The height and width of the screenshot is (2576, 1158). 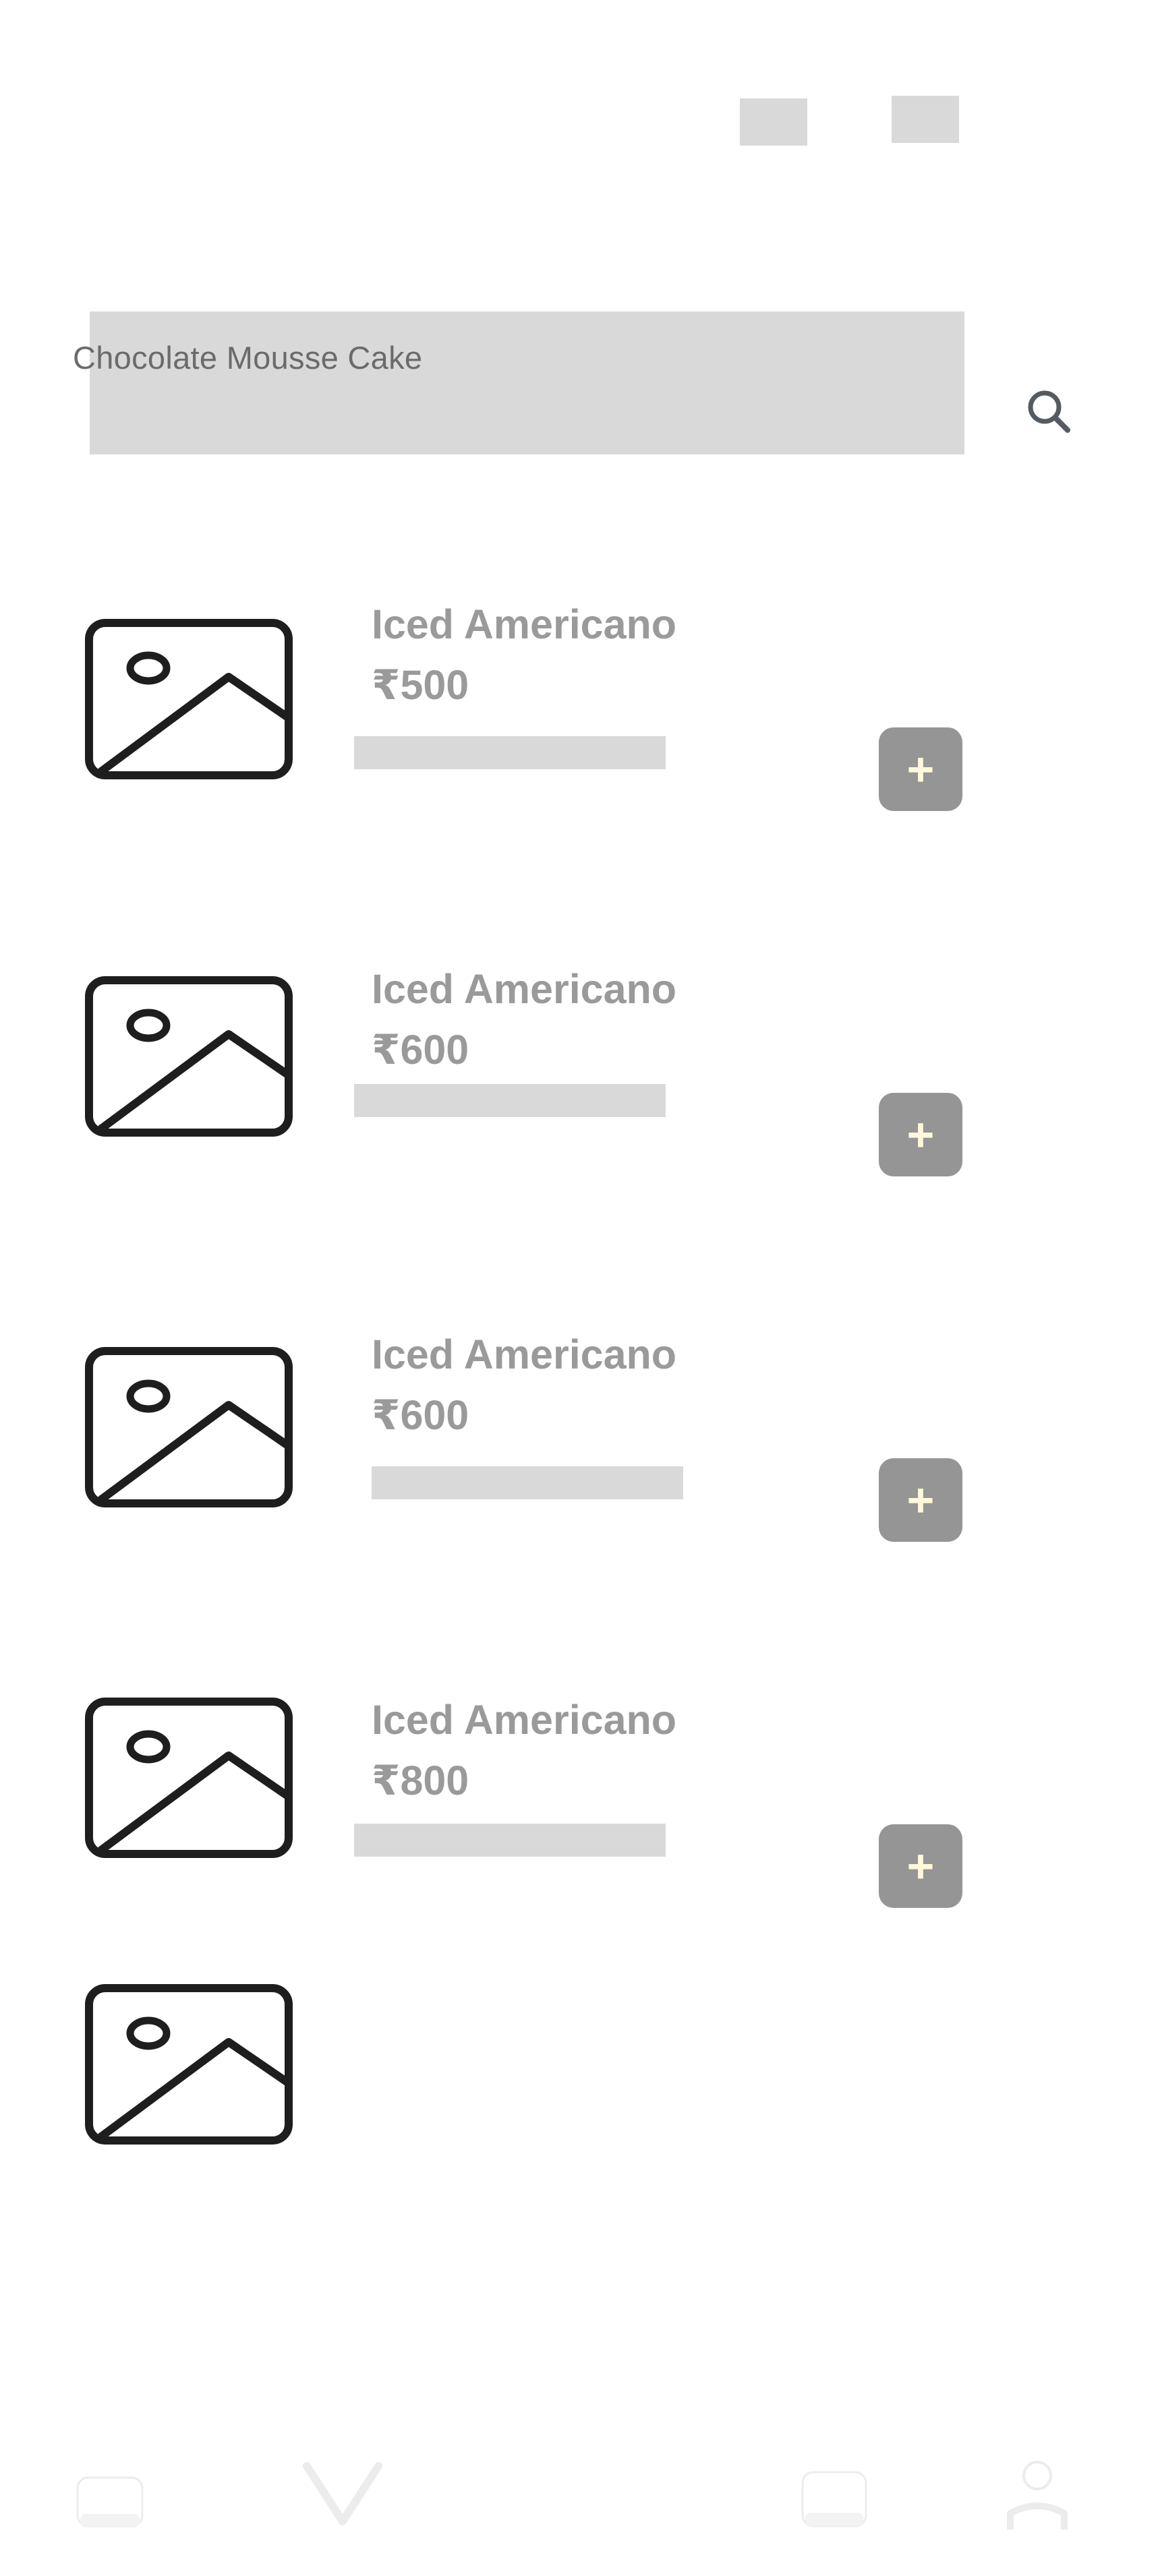 I want to click on product-row, so click(x=579, y=2063).